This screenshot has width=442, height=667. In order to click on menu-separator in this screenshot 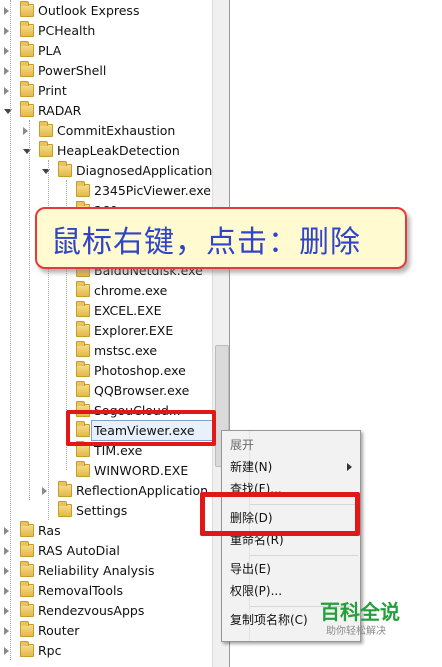, I will do `click(304, 555)`.